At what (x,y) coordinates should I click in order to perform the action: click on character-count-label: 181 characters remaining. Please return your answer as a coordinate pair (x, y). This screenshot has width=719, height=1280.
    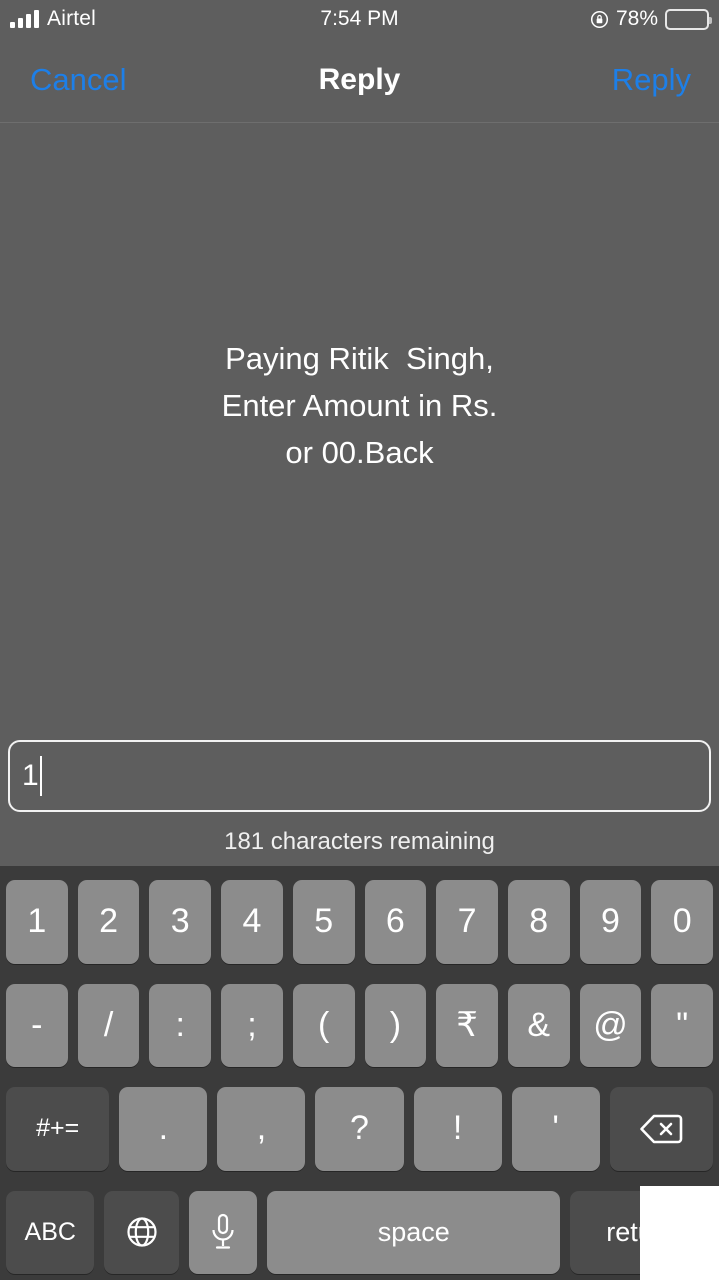
    Looking at the image, I should click on (359, 841).